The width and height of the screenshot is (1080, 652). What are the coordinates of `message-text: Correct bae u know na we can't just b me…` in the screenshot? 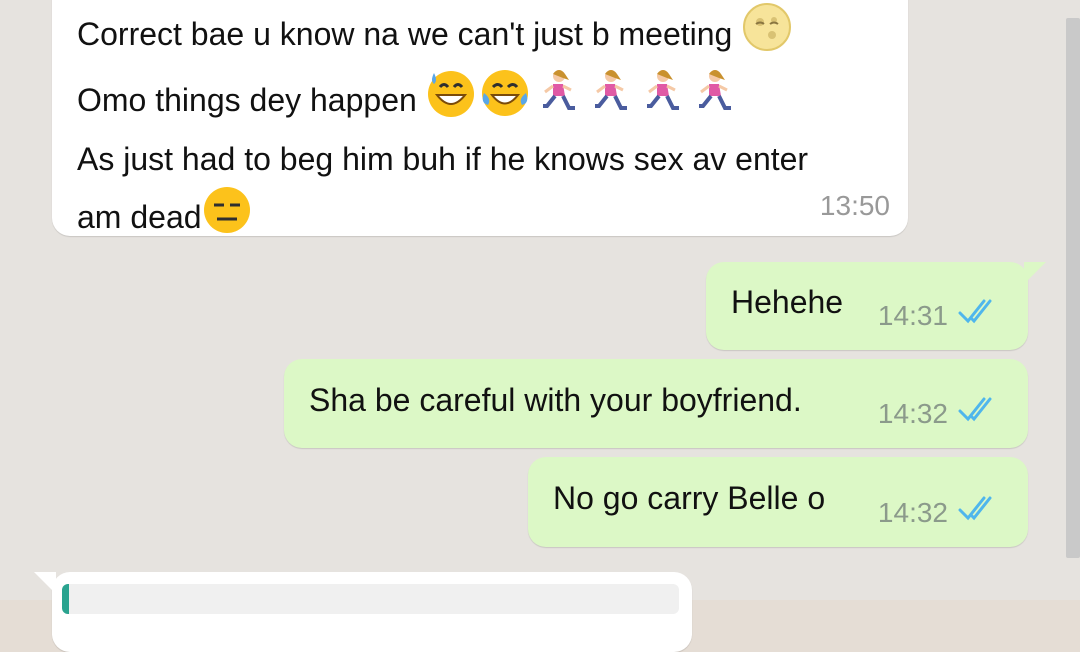 It's located at (405, 34).